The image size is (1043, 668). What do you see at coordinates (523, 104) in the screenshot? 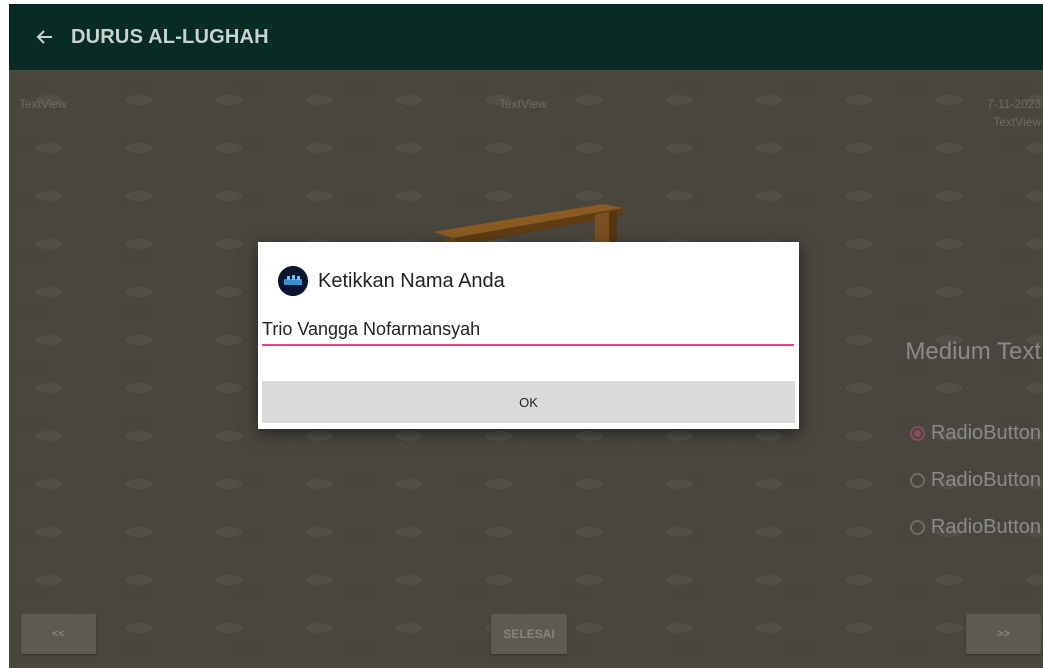
I see `textview-center: TextView` at bounding box center [523, 104].